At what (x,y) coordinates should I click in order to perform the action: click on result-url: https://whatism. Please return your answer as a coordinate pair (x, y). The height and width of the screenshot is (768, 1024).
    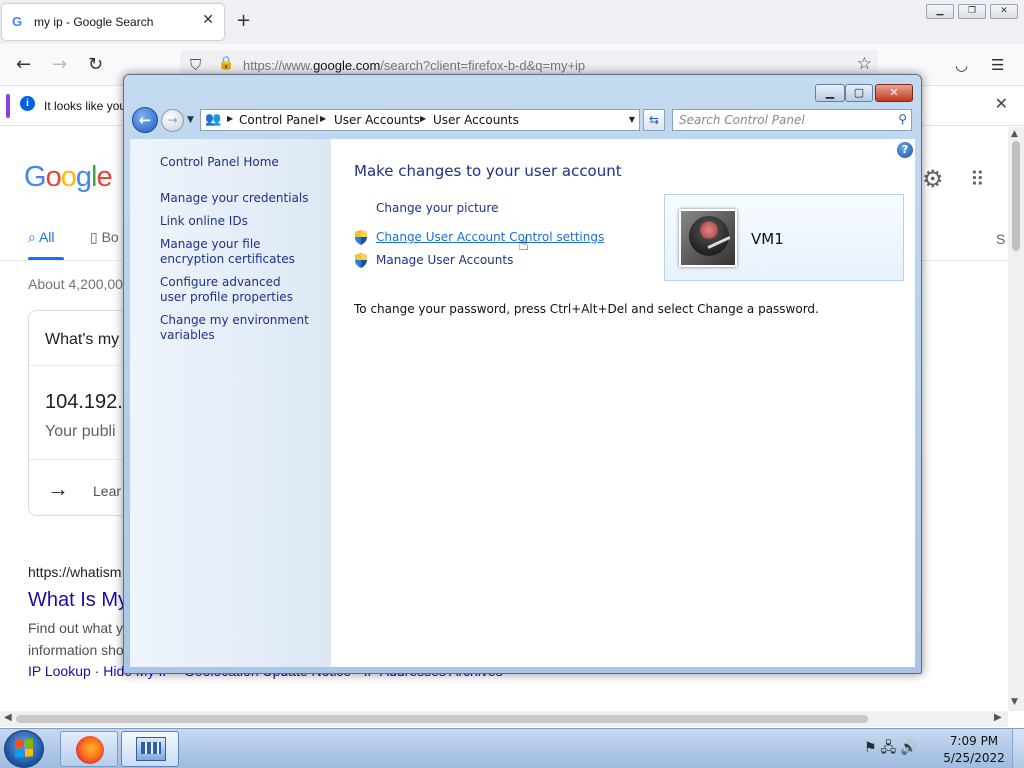
    Looking at the image, I should click on (74, 572).